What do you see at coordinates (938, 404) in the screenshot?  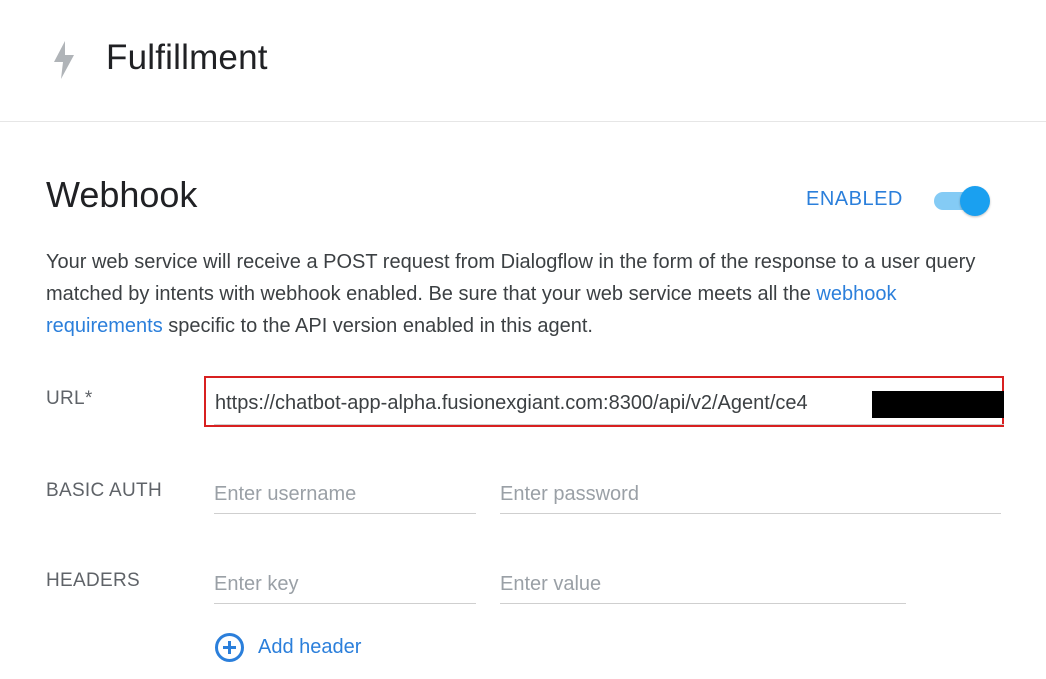 I see `redaction-box` at bounding box center [938, 404].